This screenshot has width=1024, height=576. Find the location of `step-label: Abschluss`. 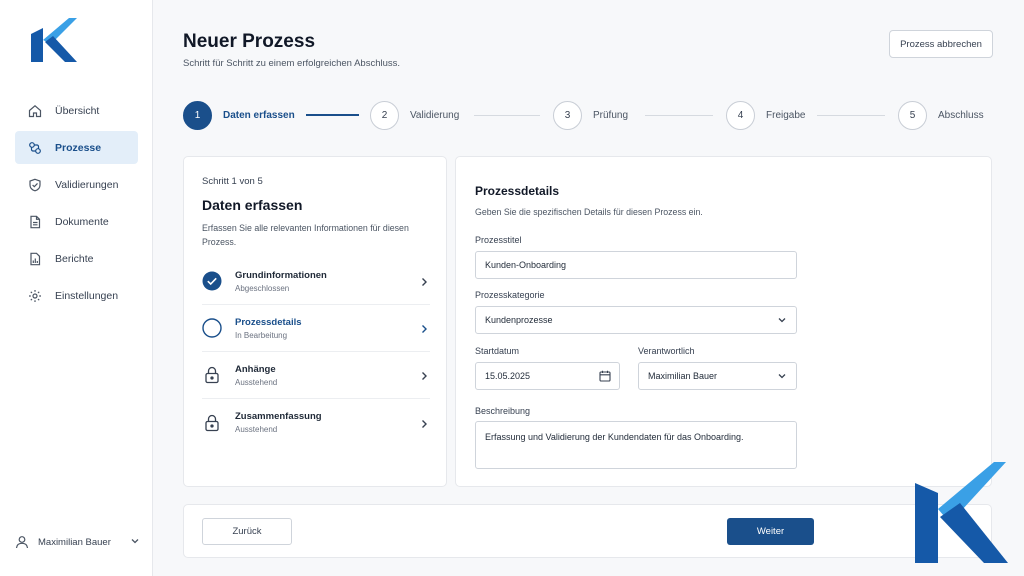

step-label: Abschluss is located at coordinates (961, 115).